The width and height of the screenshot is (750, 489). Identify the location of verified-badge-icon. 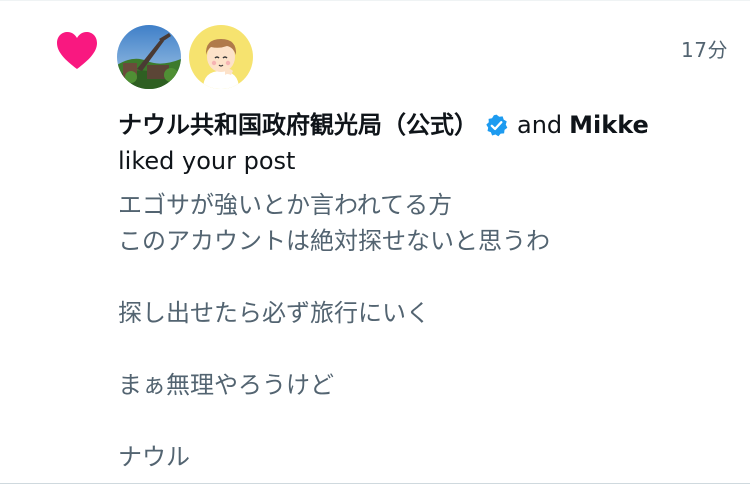
(497, 125).